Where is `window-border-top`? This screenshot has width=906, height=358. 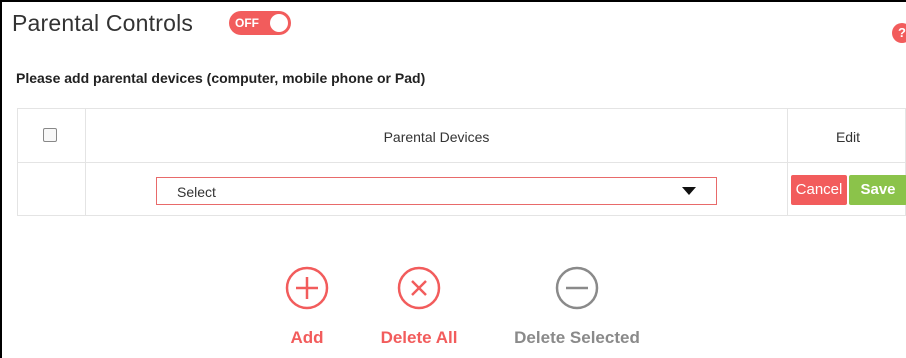
window-border-top is located at coordinates (453, 1).